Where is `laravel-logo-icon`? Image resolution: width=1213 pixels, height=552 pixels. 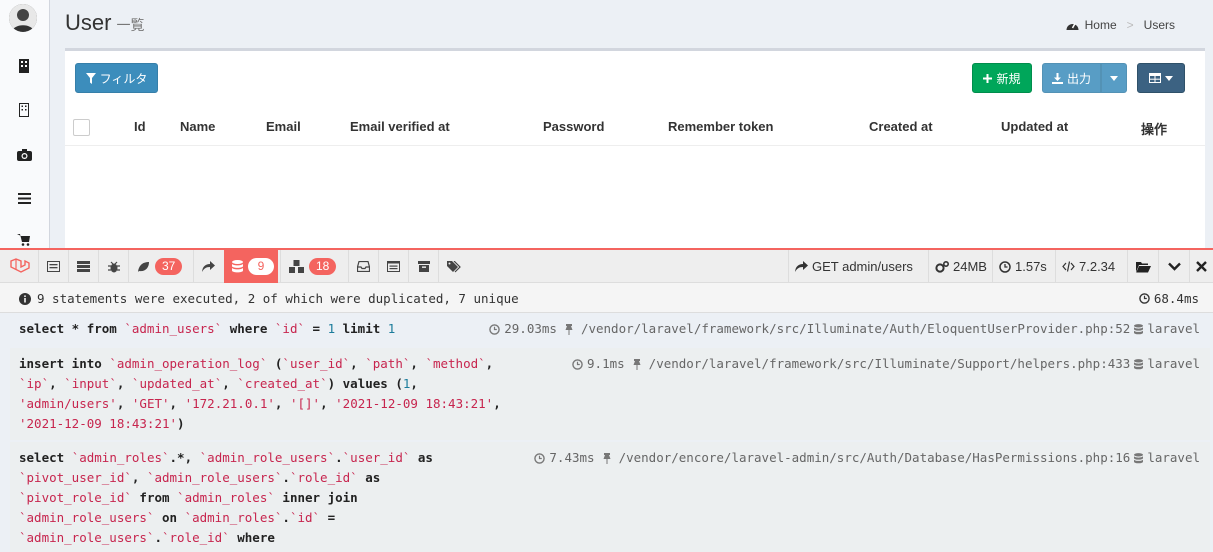
laravel-logo-icon is located at coordinates (20, 266).